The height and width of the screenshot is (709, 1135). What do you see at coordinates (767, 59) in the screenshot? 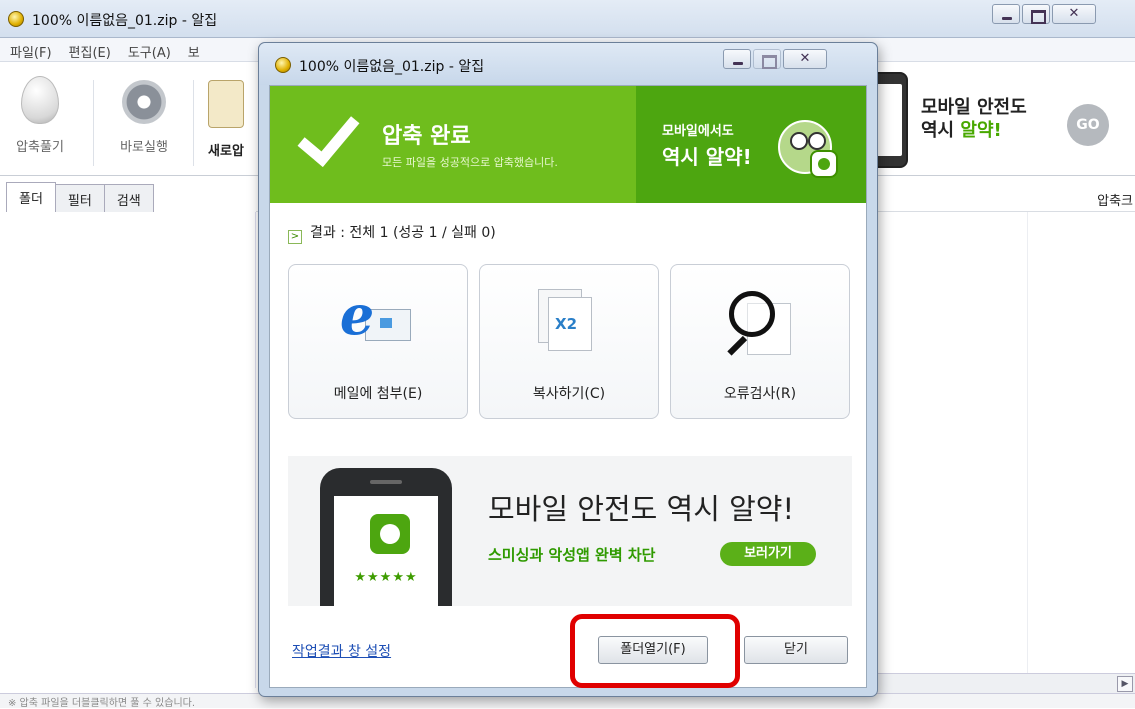
I see `dialog-maximize-button` at bounding box center [767, 59].